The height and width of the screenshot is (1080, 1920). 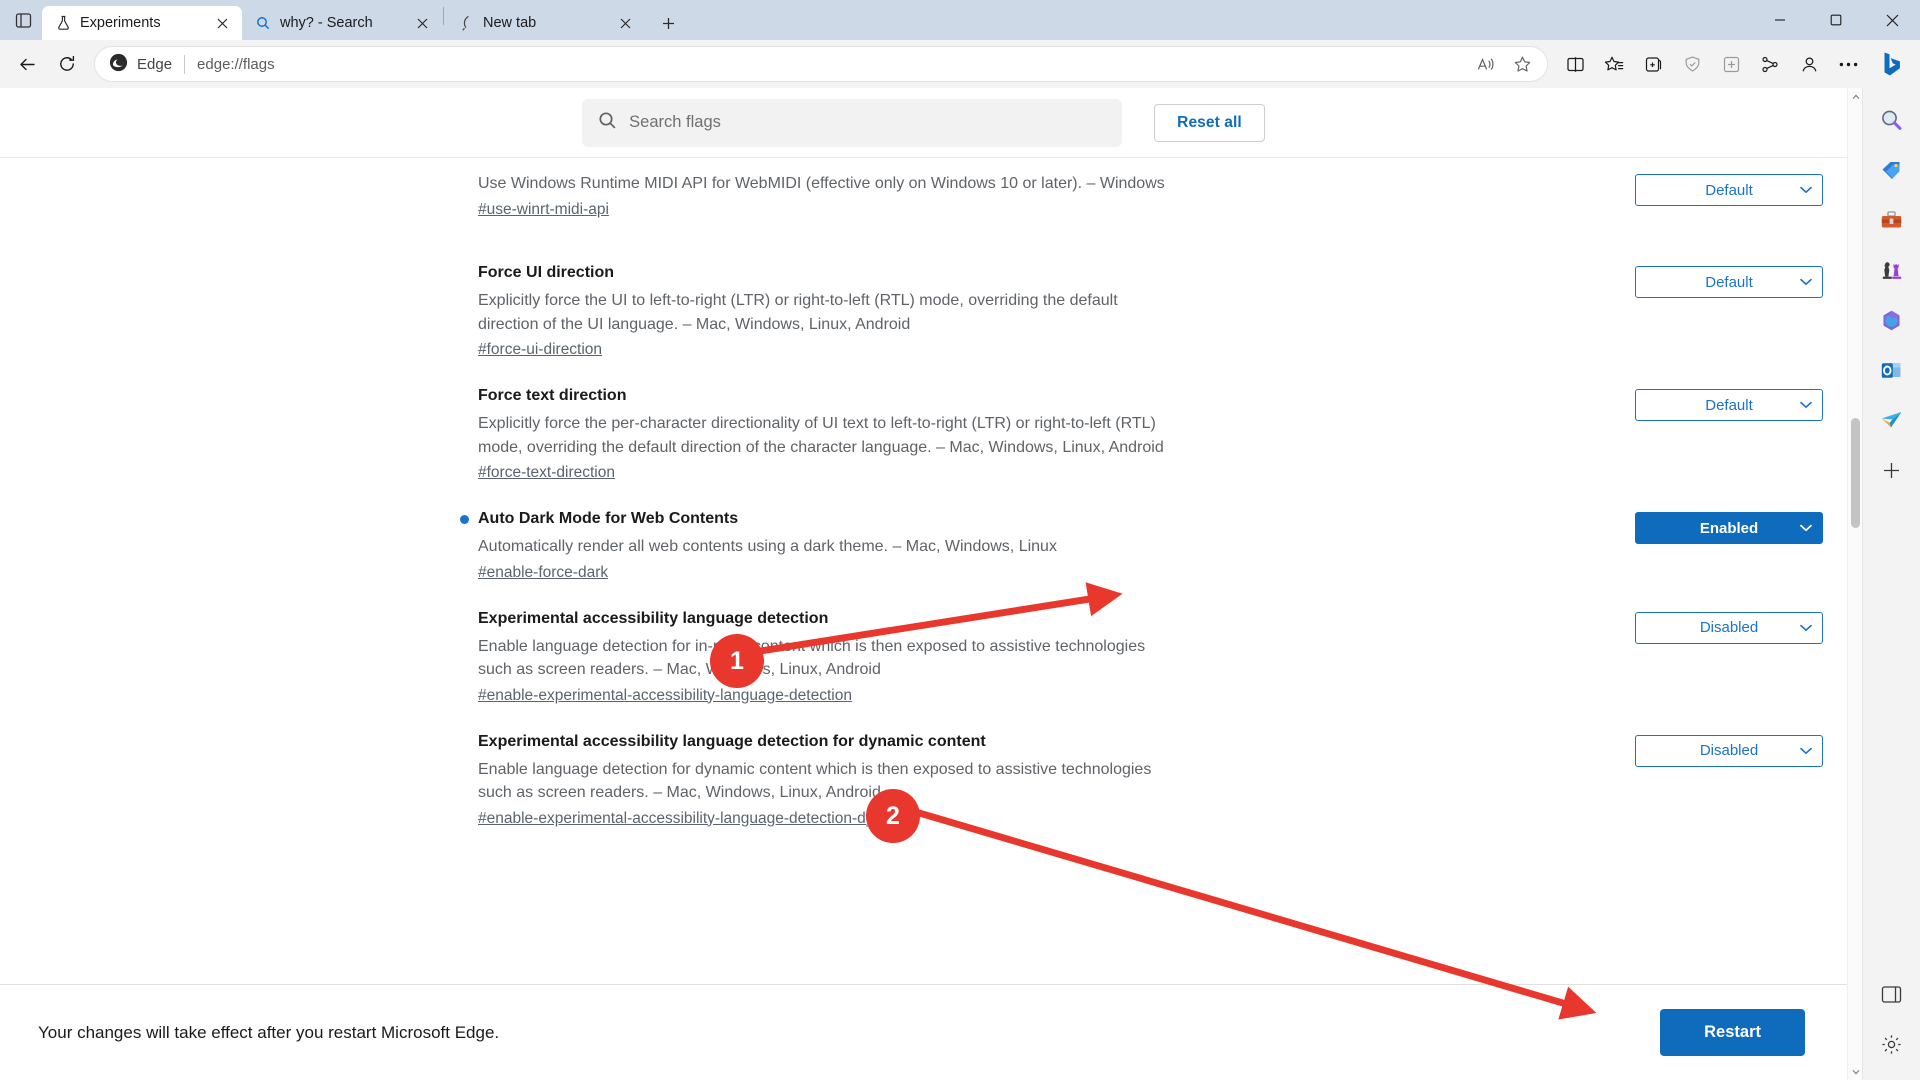 What do you see at coordinates (1892, 370) in the screenshot?
I see `outlook-icon` at bounding box center [1892, 370].